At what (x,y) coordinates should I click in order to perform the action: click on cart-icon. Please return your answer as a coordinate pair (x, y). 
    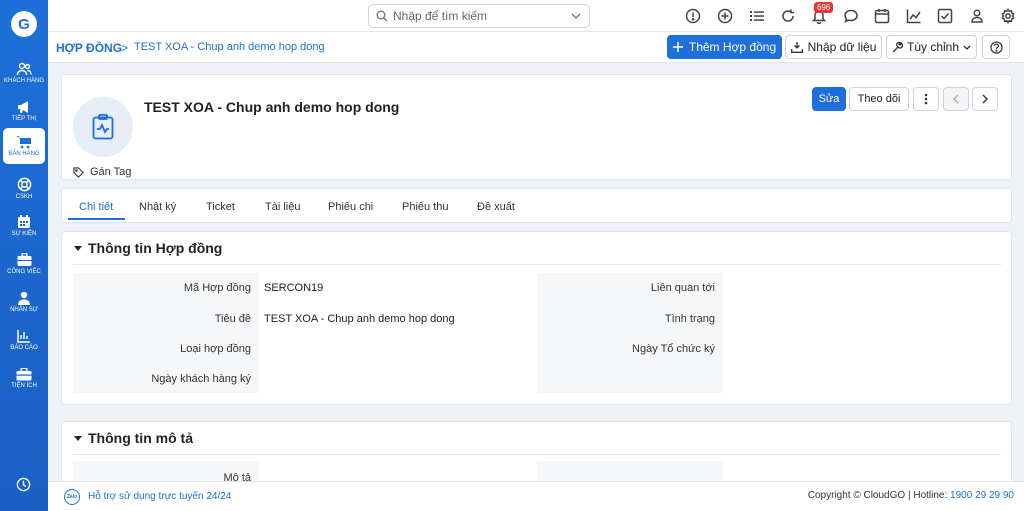
    Looking at the image, I should click on (23, 142).